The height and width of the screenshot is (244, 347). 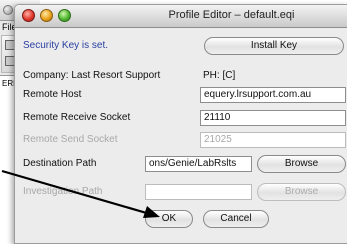 I want to click on annotation-arrow-icon, so click(x=80, y=193).